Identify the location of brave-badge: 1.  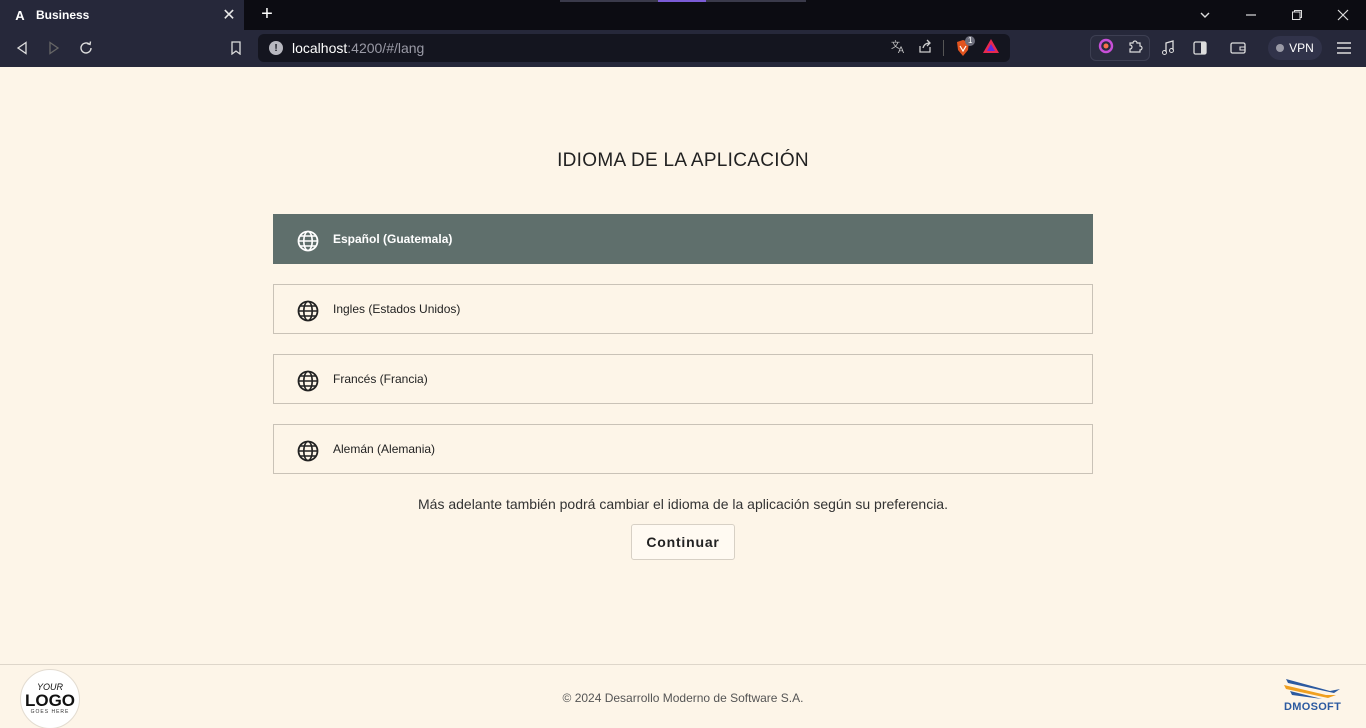
(970, 41).